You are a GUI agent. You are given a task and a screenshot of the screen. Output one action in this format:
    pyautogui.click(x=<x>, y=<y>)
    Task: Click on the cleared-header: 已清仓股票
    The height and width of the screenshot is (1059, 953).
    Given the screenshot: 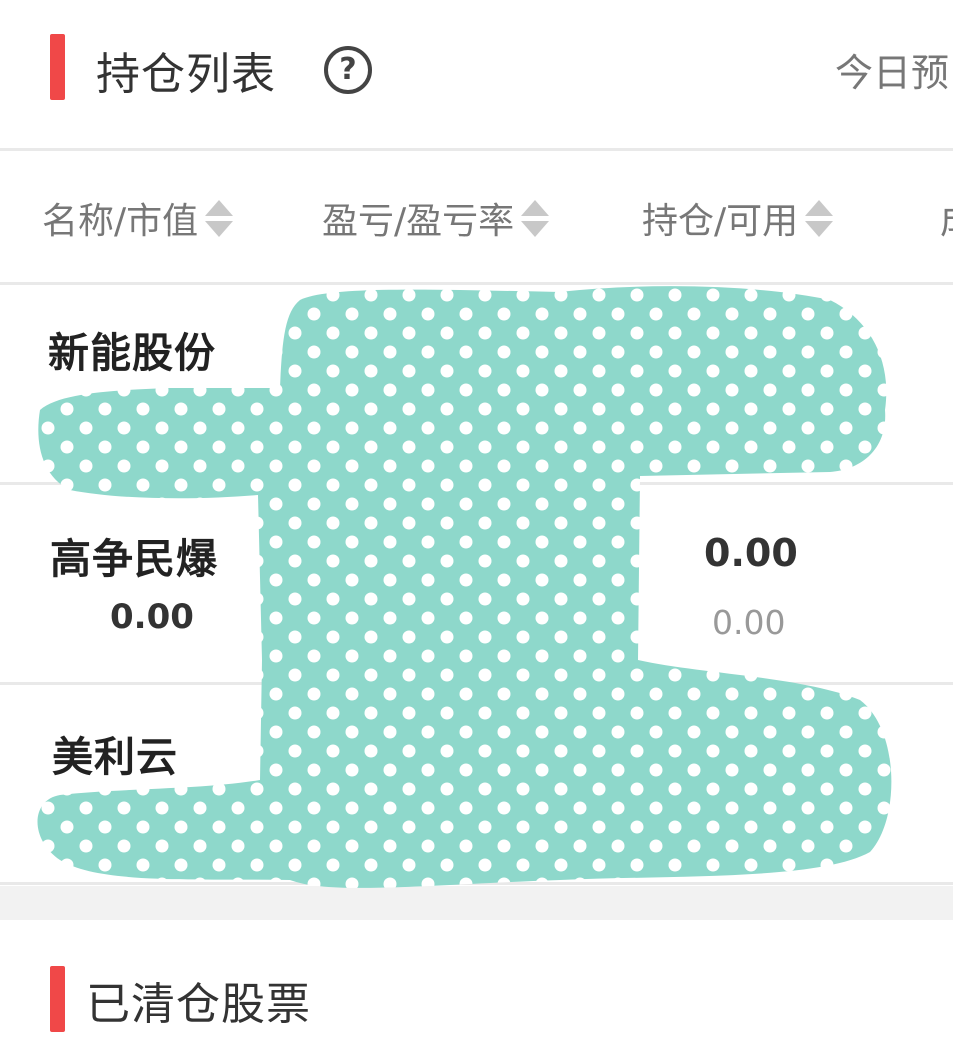 What is the action you would take?
    pyautogui.click(x=476, y=1000)
    